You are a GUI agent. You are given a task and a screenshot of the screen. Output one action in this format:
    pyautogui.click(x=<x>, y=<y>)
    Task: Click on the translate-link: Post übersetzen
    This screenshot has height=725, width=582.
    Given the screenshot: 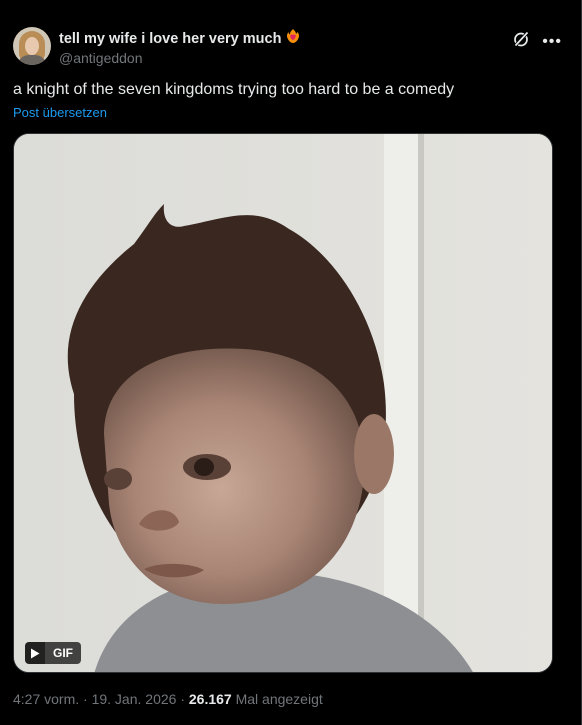 What is the action you would take?
    pyautogui.click(x=60, y=113)
    